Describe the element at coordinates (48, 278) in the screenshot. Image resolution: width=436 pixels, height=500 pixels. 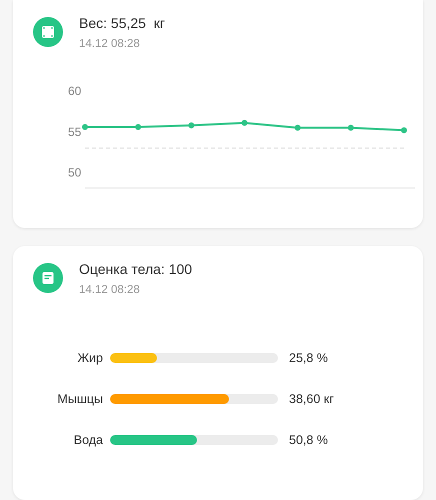
I see `document-icon` at that location.